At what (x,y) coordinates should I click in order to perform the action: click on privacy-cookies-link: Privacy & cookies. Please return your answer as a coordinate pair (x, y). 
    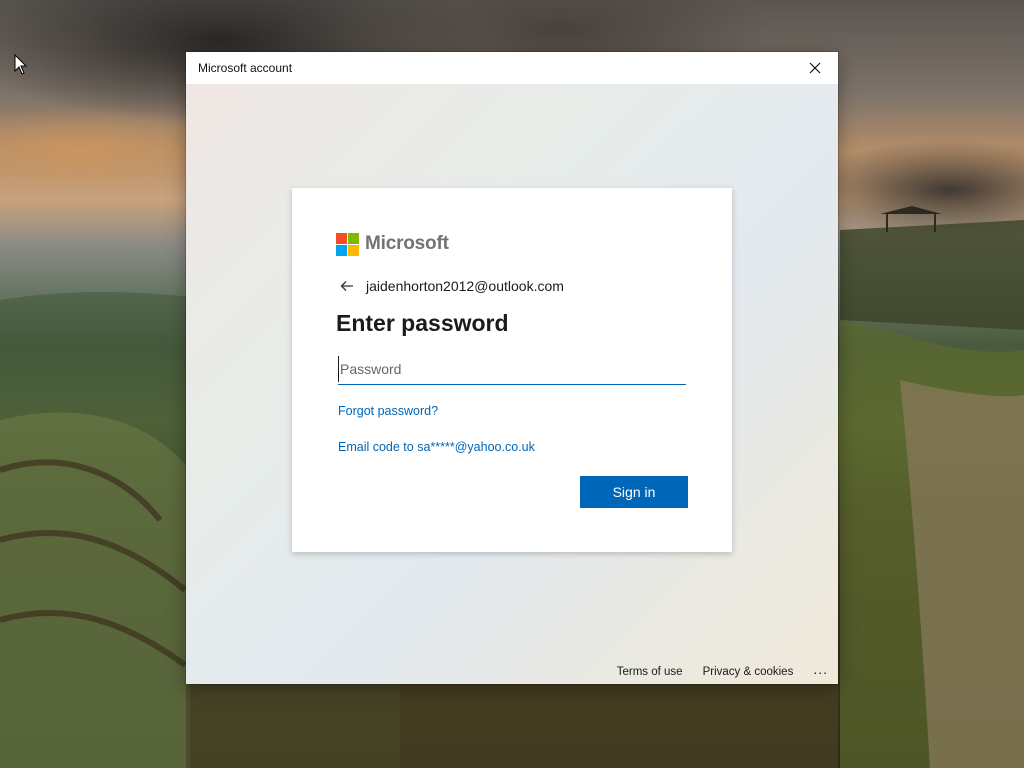
    Looking at the image, I should click on (748, 672).